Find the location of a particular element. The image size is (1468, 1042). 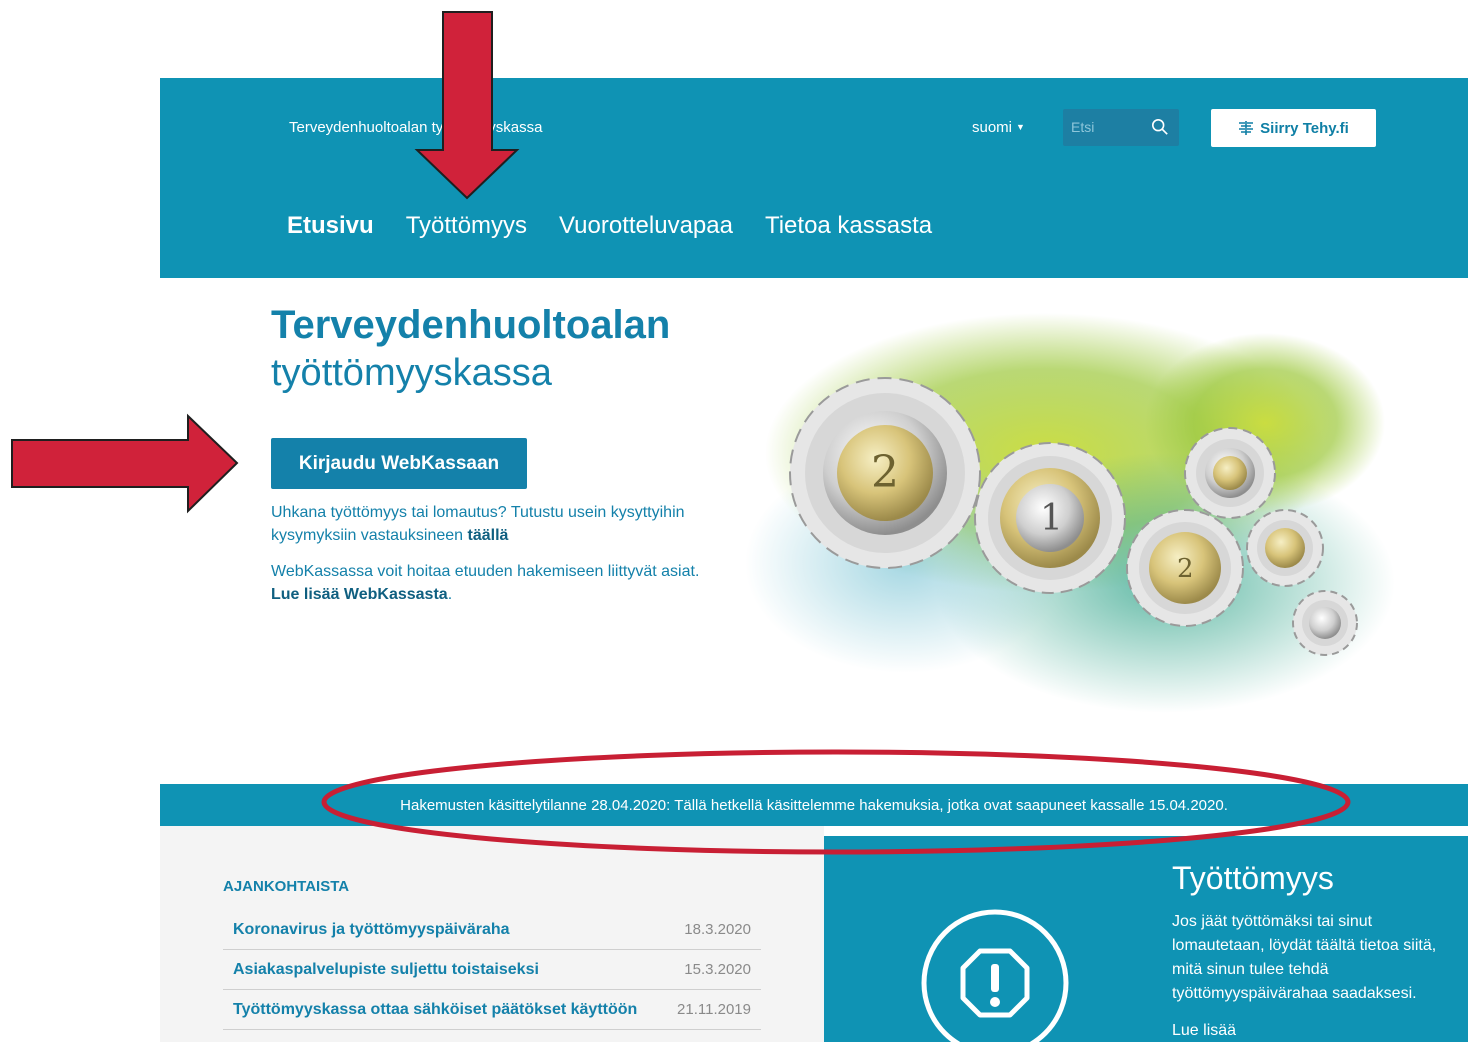

nav-item-tyottomyys: Työttömyys is located at coordinates (466, 226).